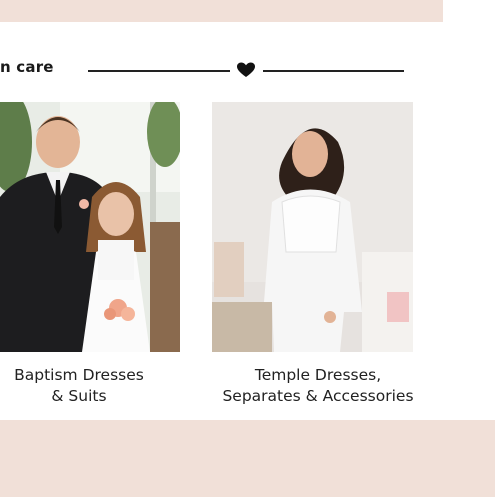 The height and width of the screenshot is (497, 495). I want to click on heart-icon, so click(246, 69).